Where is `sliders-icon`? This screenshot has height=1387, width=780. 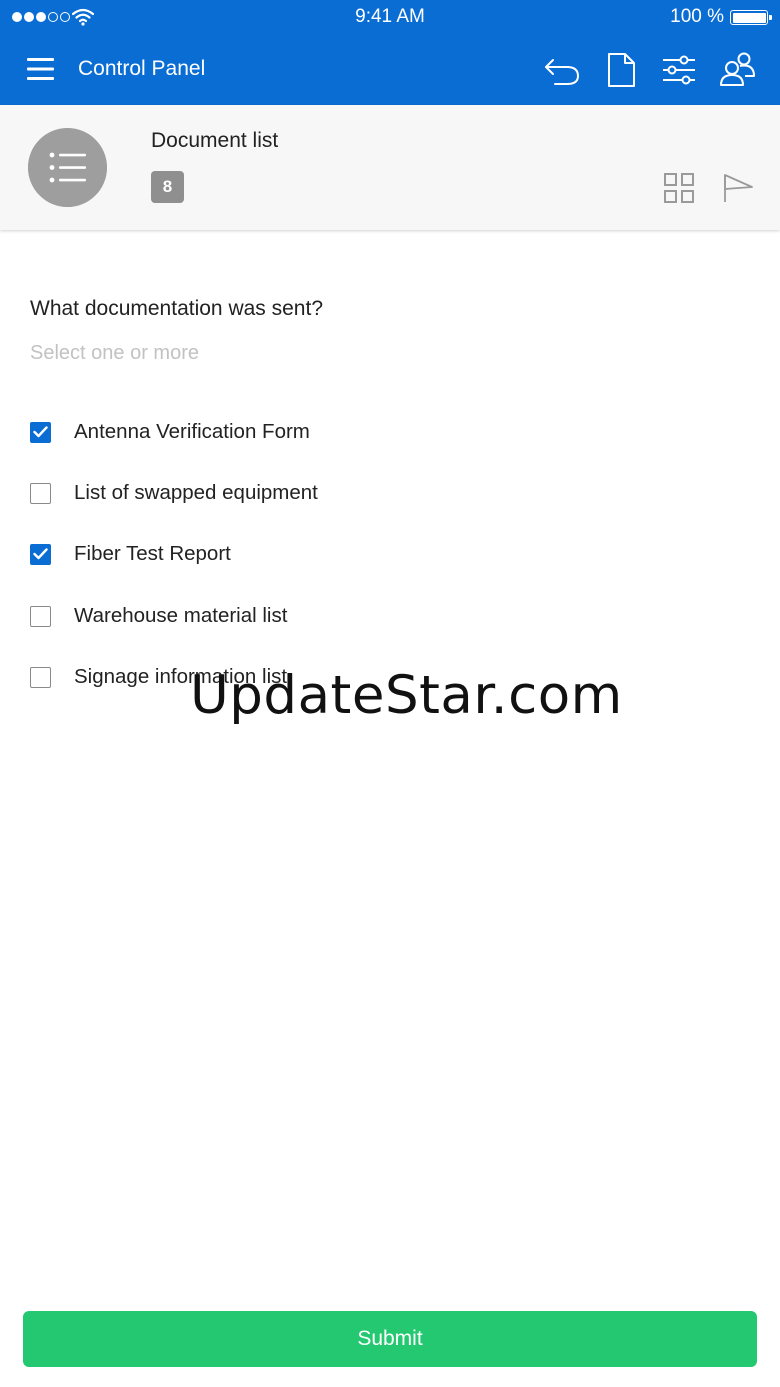 sliders-icon is located at coordinates (679, 70).